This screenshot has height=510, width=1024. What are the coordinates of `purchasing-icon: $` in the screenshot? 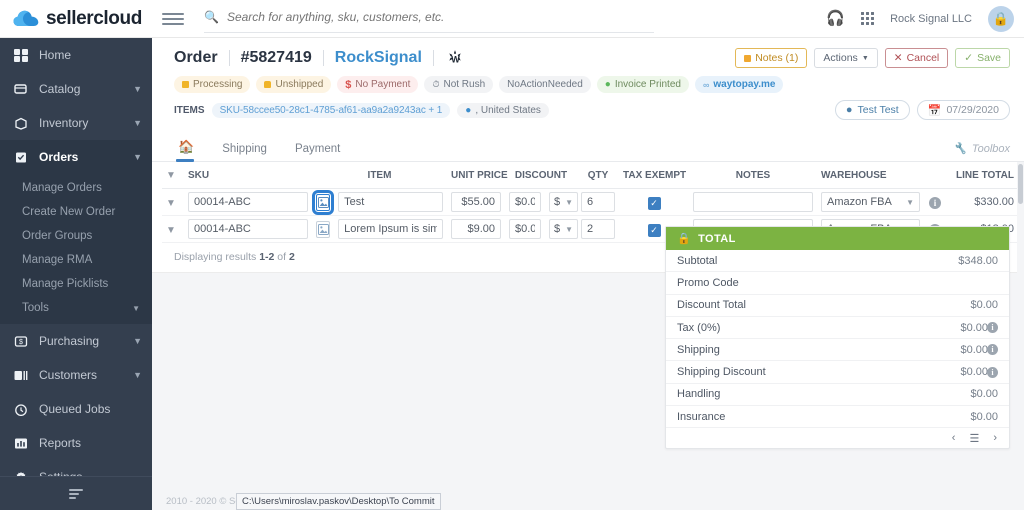 It's located at (21, 341).